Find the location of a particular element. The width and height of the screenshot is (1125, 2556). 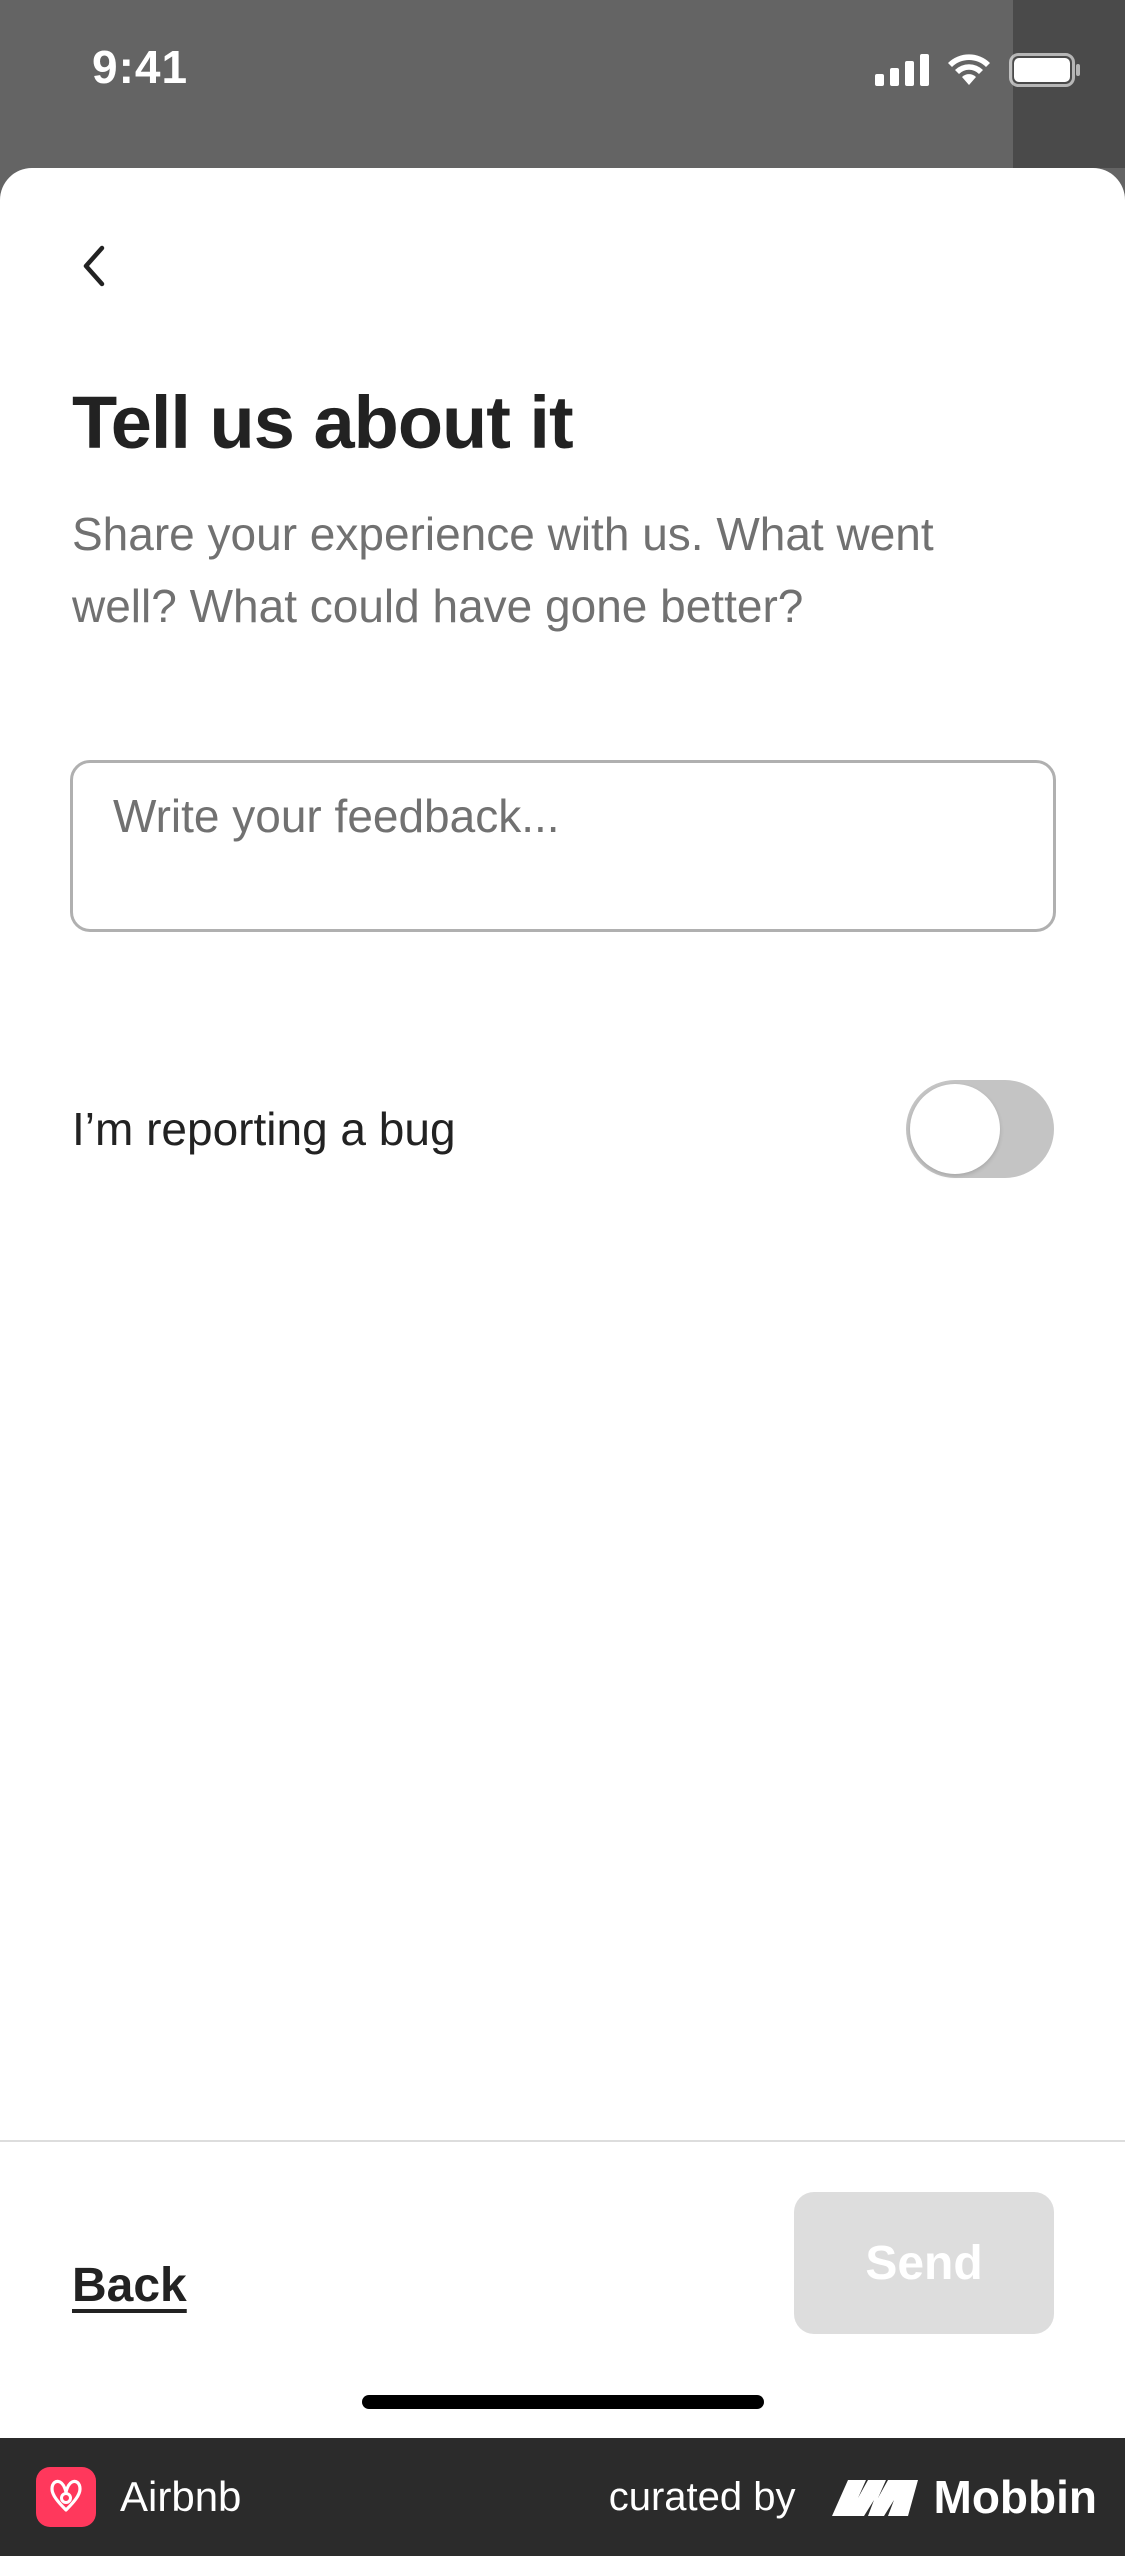

brand-name: Airbnb is located at coordinates (181, 2496).